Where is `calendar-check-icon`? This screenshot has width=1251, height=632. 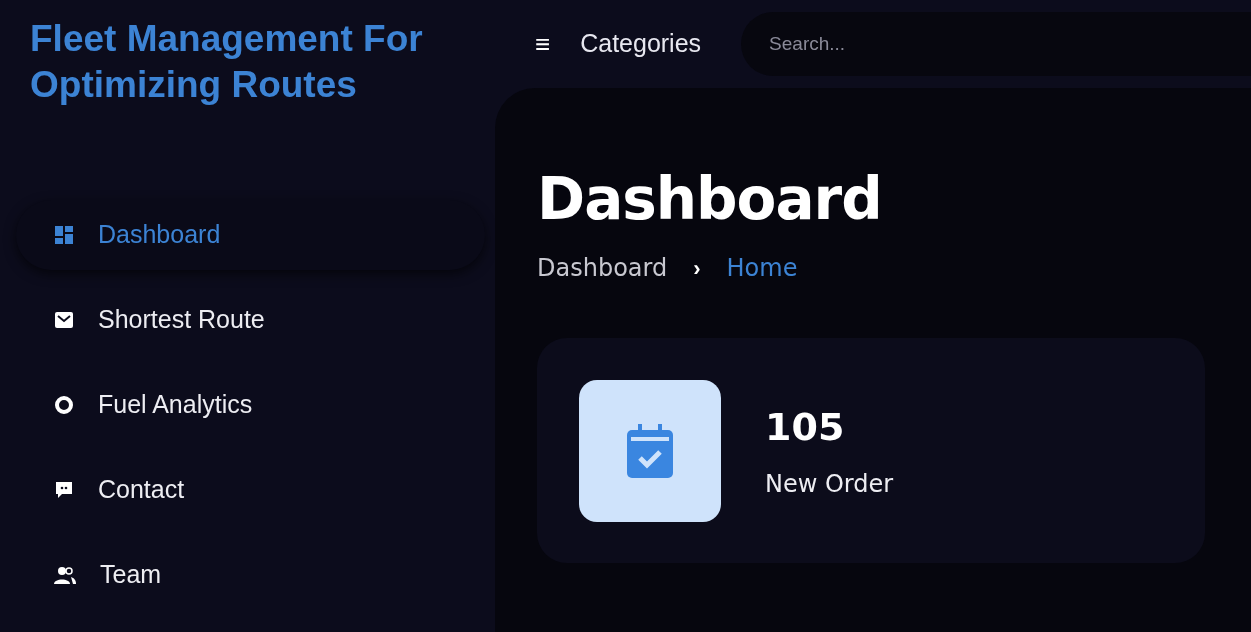 calendar-check-icon is located at coordinates (650, 450).